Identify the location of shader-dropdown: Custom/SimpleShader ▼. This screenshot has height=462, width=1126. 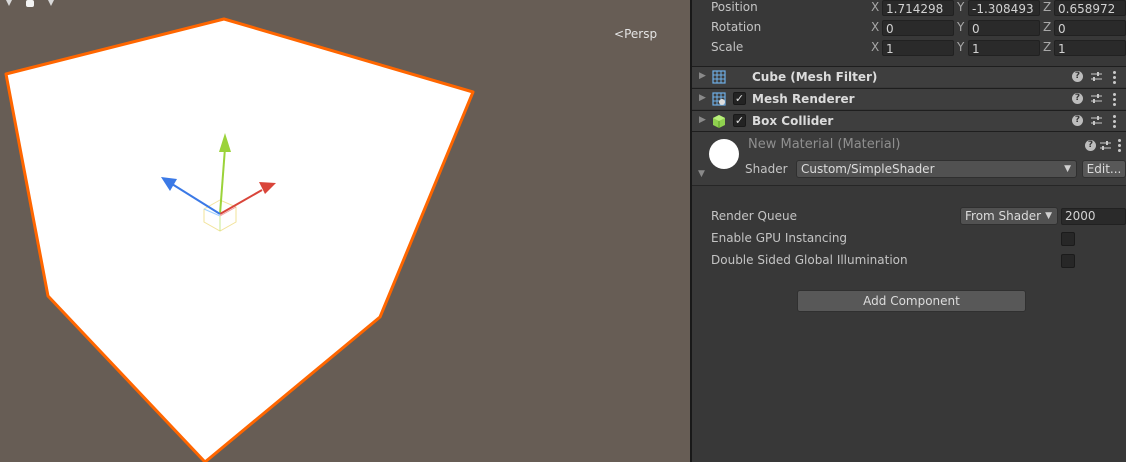
(936, 169).